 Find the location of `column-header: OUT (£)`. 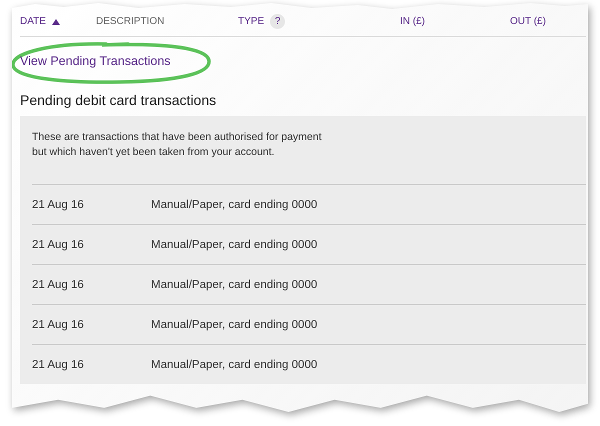

column-header: OUT (£) is located at coordinates (528, 21).